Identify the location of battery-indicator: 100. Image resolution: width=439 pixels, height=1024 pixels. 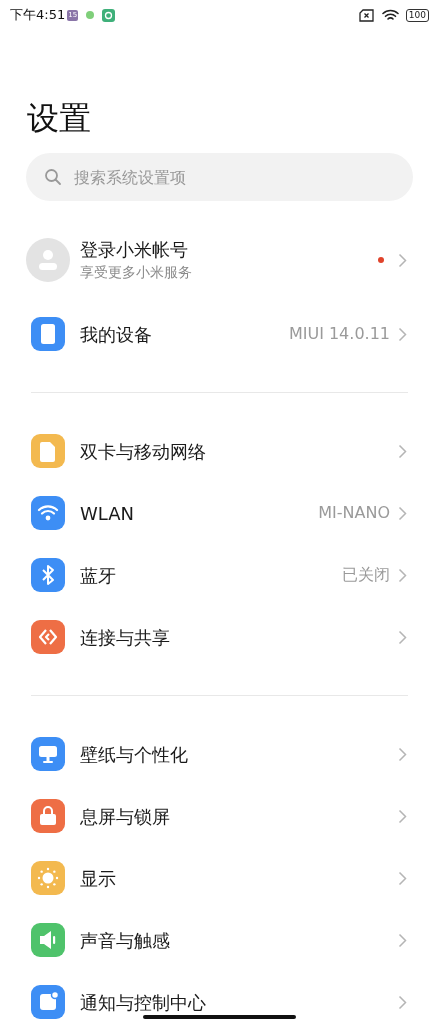
(417, 15).